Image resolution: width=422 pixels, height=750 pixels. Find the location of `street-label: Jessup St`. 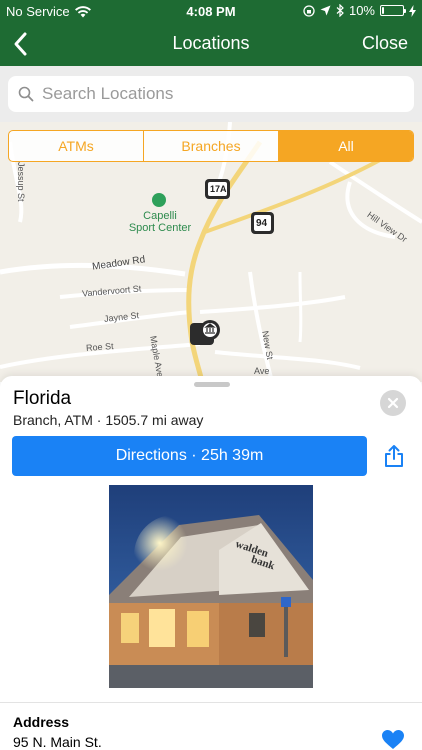

street-label: Jessup St is located at coordinates (21, 182).